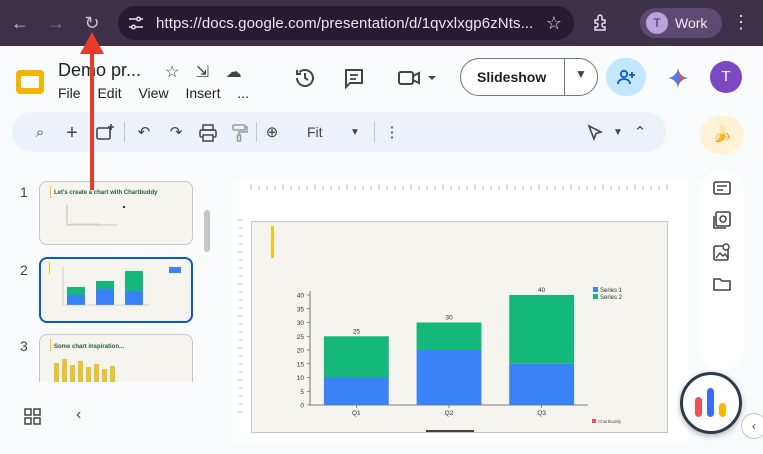 The height and width of the screenshot is (454, 763). I want to click on collapse-filmstrip-icon: ‹, so click(78, 415).